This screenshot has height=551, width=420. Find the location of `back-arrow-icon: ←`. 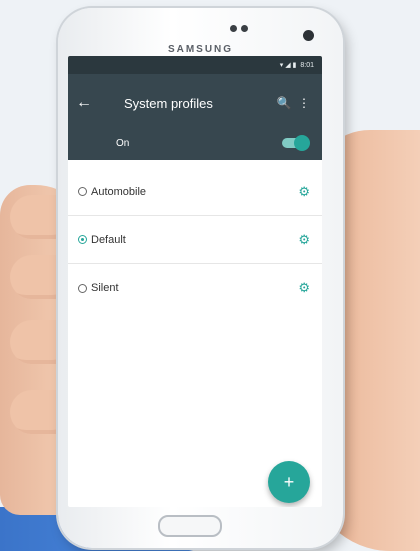

back-arrow-icon: ← is located at coordinates (91, 103).